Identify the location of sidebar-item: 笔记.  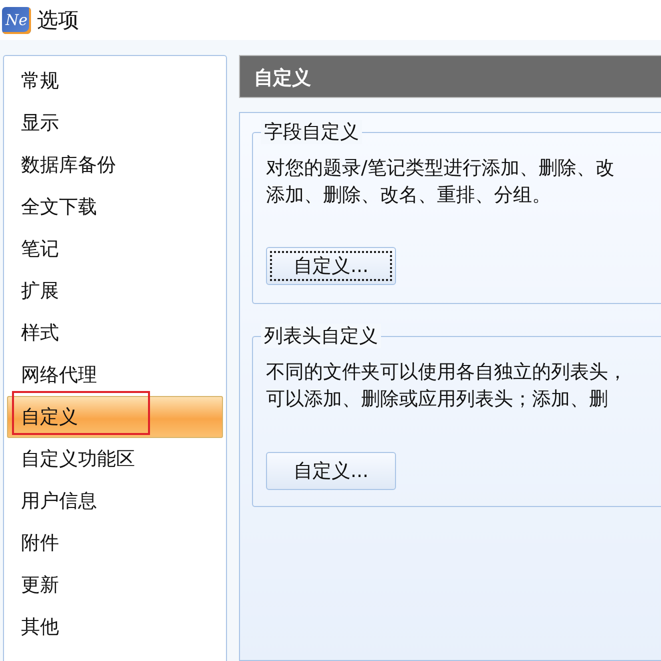
(115, 249).